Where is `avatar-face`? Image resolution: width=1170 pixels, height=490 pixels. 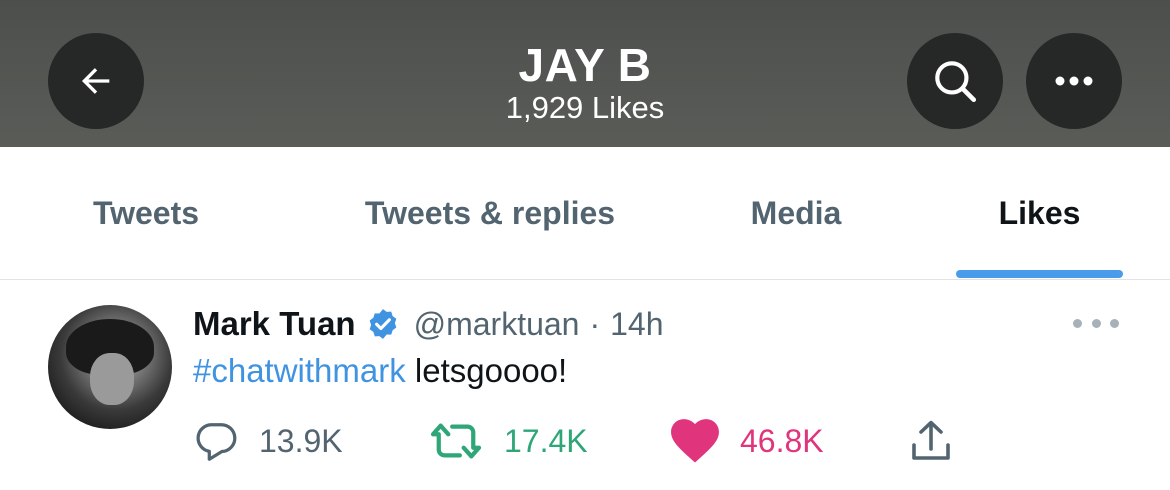
avatar-face is located at coordinates (112, 379).